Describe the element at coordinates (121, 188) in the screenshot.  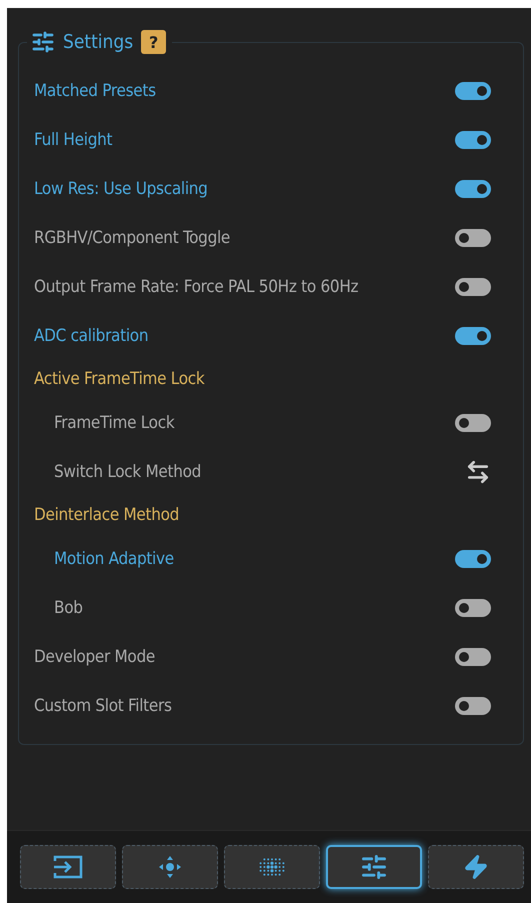
I see `setting-label: Low Res: Use Upscaling` at that location.